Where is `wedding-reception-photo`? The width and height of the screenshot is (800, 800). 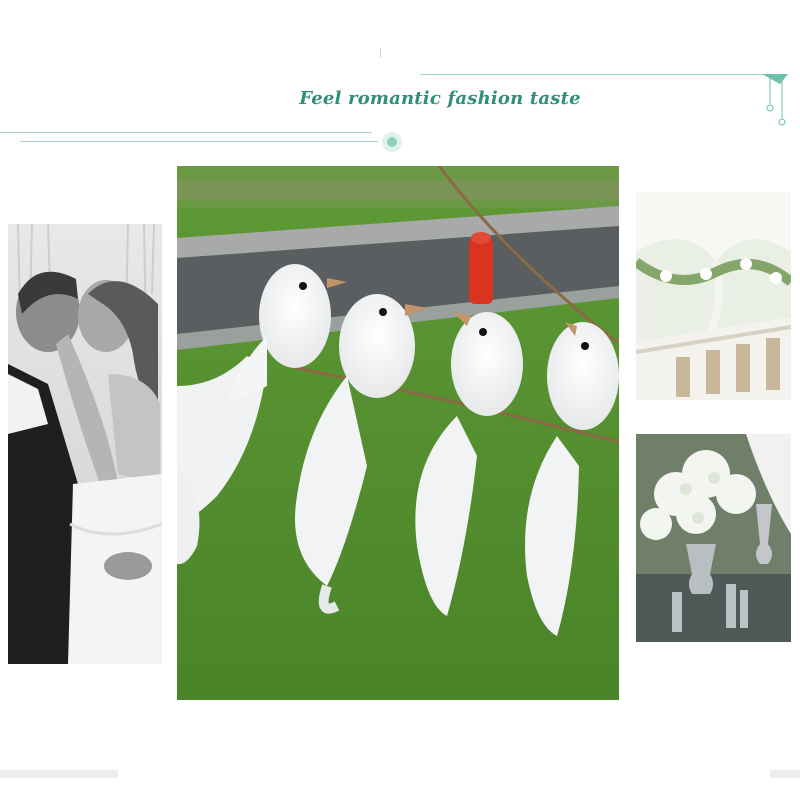 wedding-reception-photo is located at coordinates (713, 296).